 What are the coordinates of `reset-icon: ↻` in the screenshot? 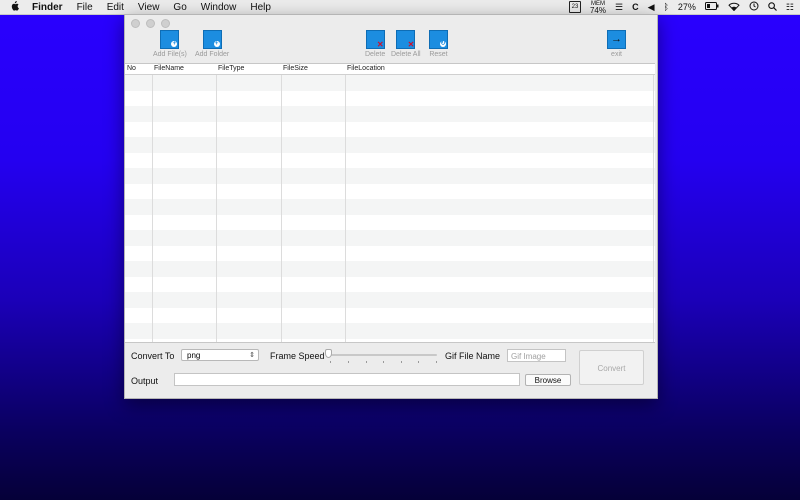 It's located at (438, 39).